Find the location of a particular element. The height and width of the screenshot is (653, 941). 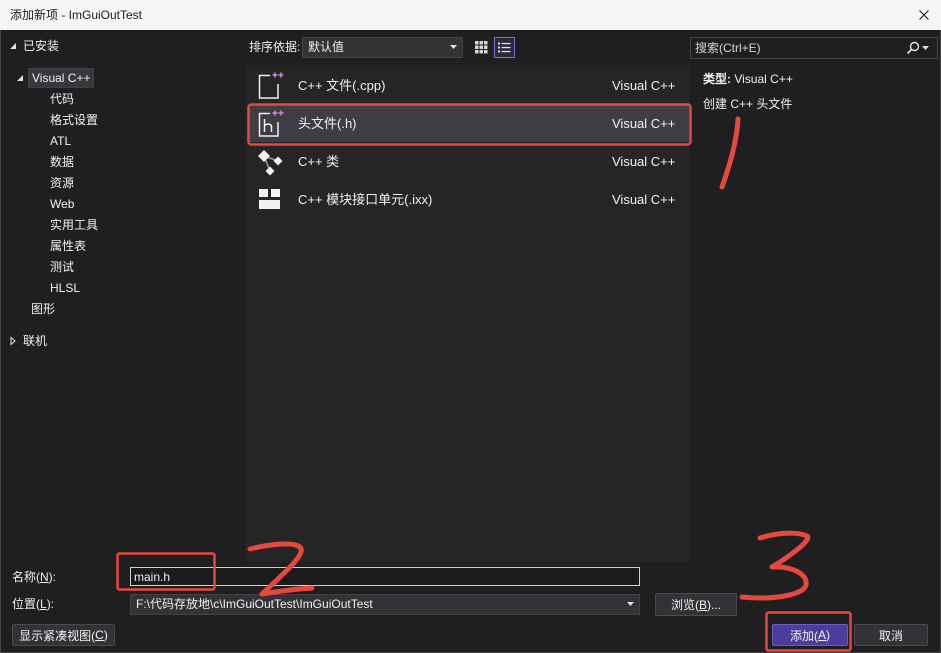

template-row-cpp-class: C++ 类 Visual C++ is located at coordinates (468, 161).